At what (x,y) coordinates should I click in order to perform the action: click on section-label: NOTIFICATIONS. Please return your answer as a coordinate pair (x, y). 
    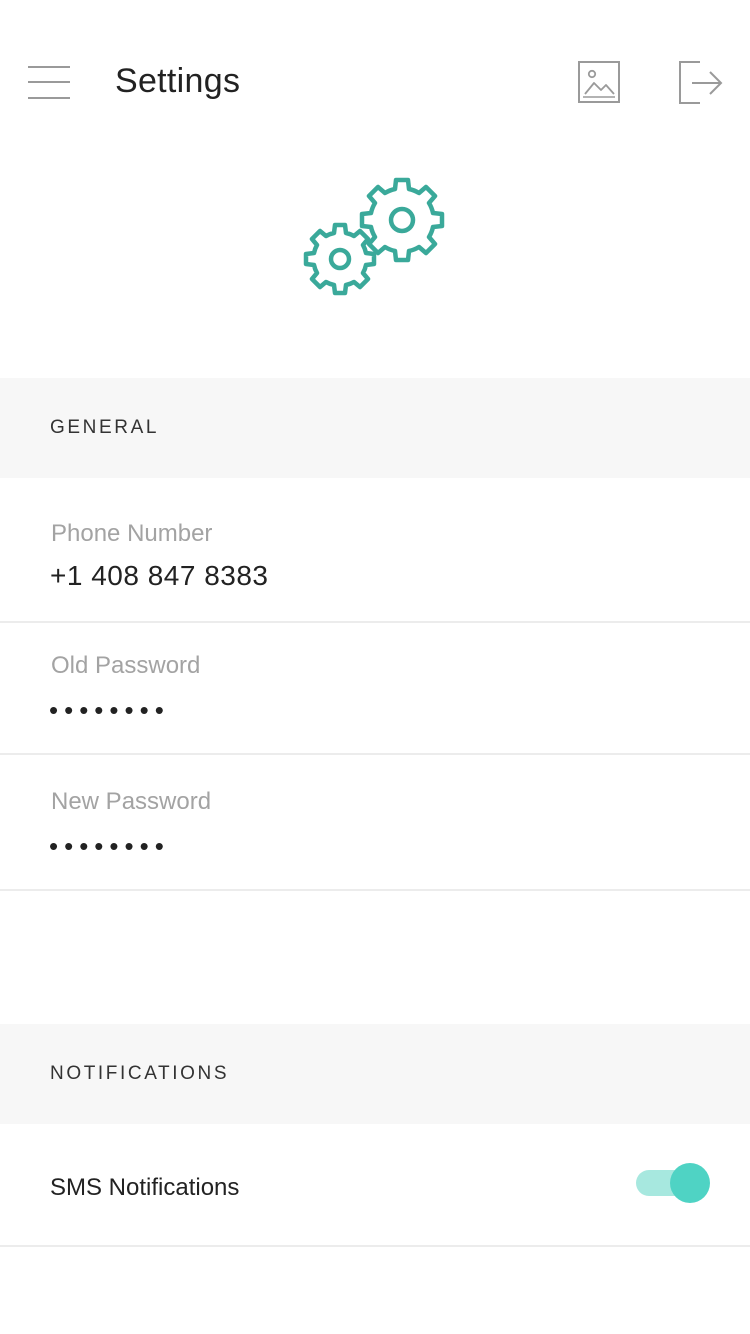
    Looking at the image, I should click on (140, 1073).